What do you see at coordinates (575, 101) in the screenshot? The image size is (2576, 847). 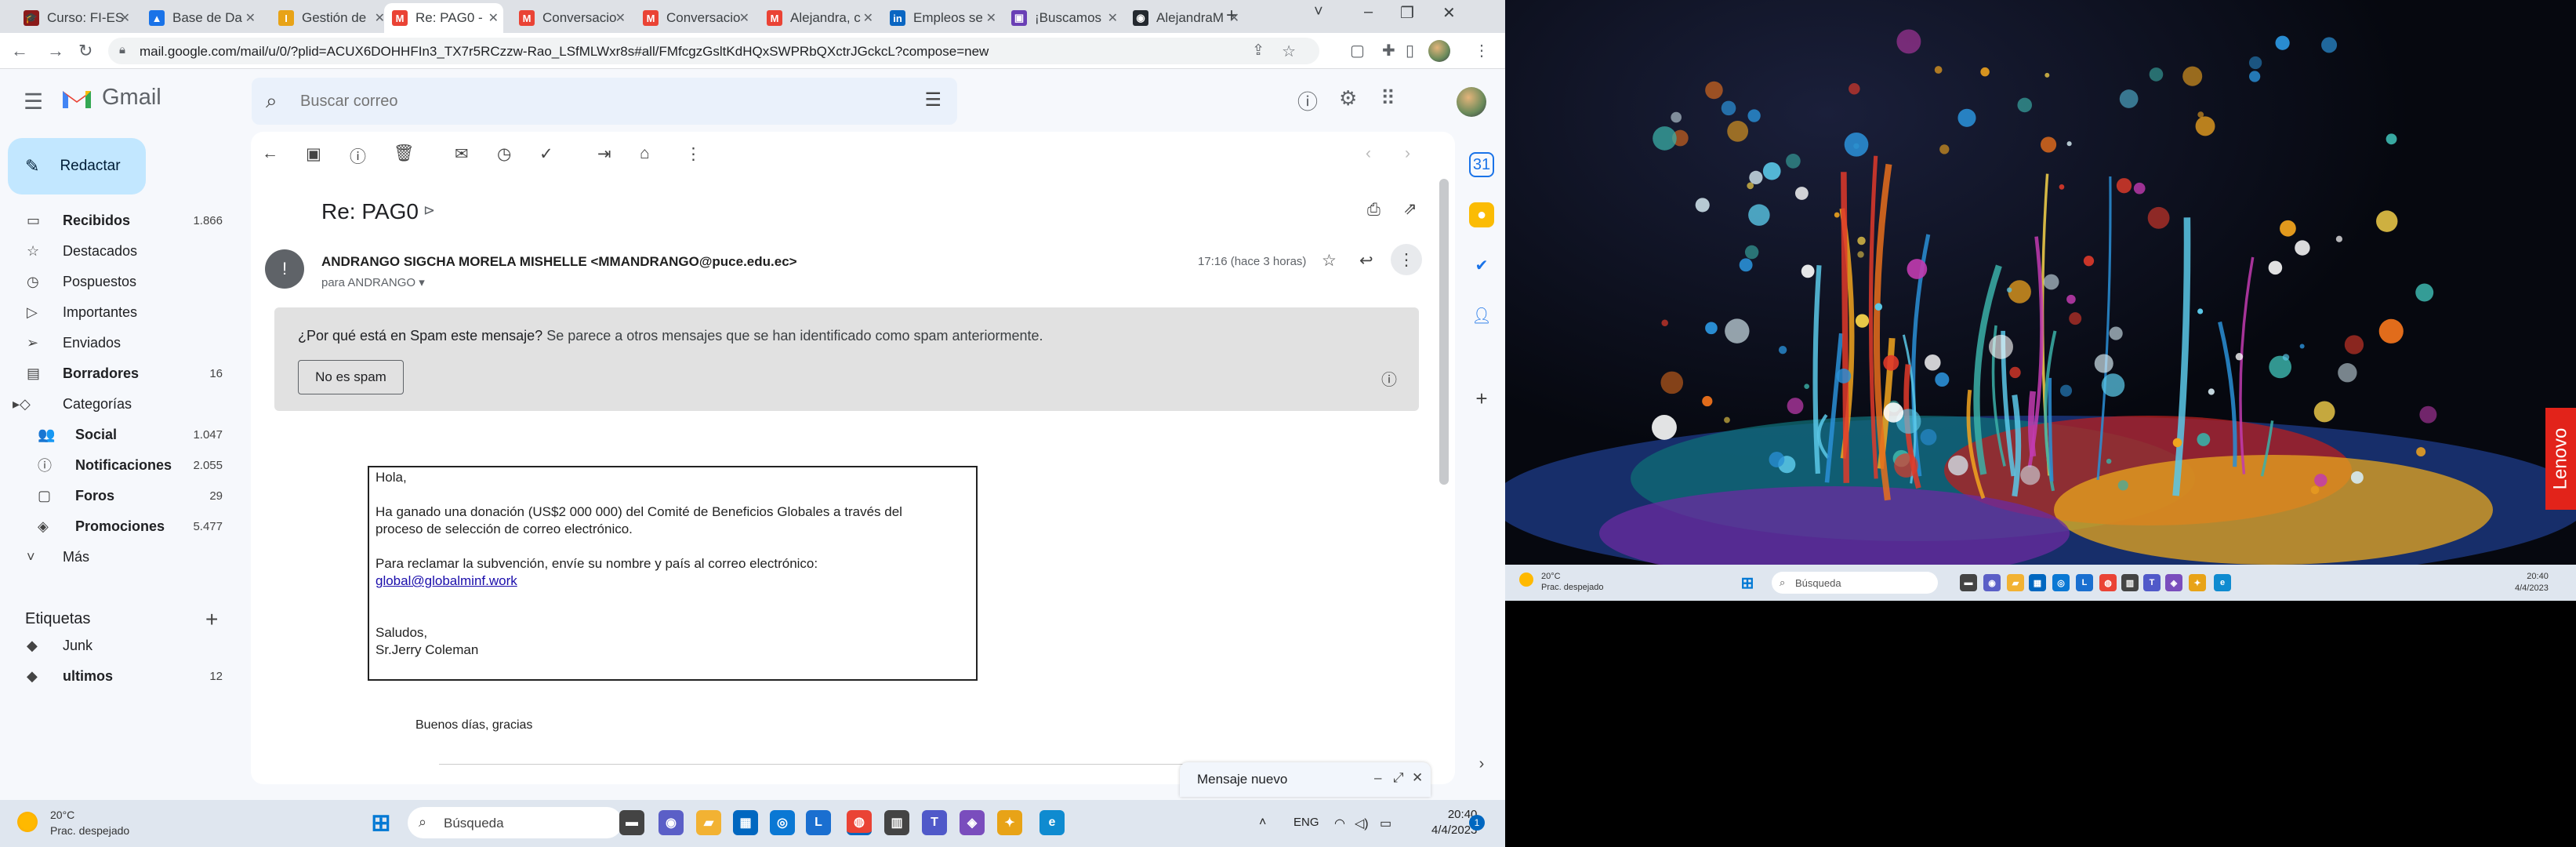 I see `search-input` at bounding box center [575, 101].